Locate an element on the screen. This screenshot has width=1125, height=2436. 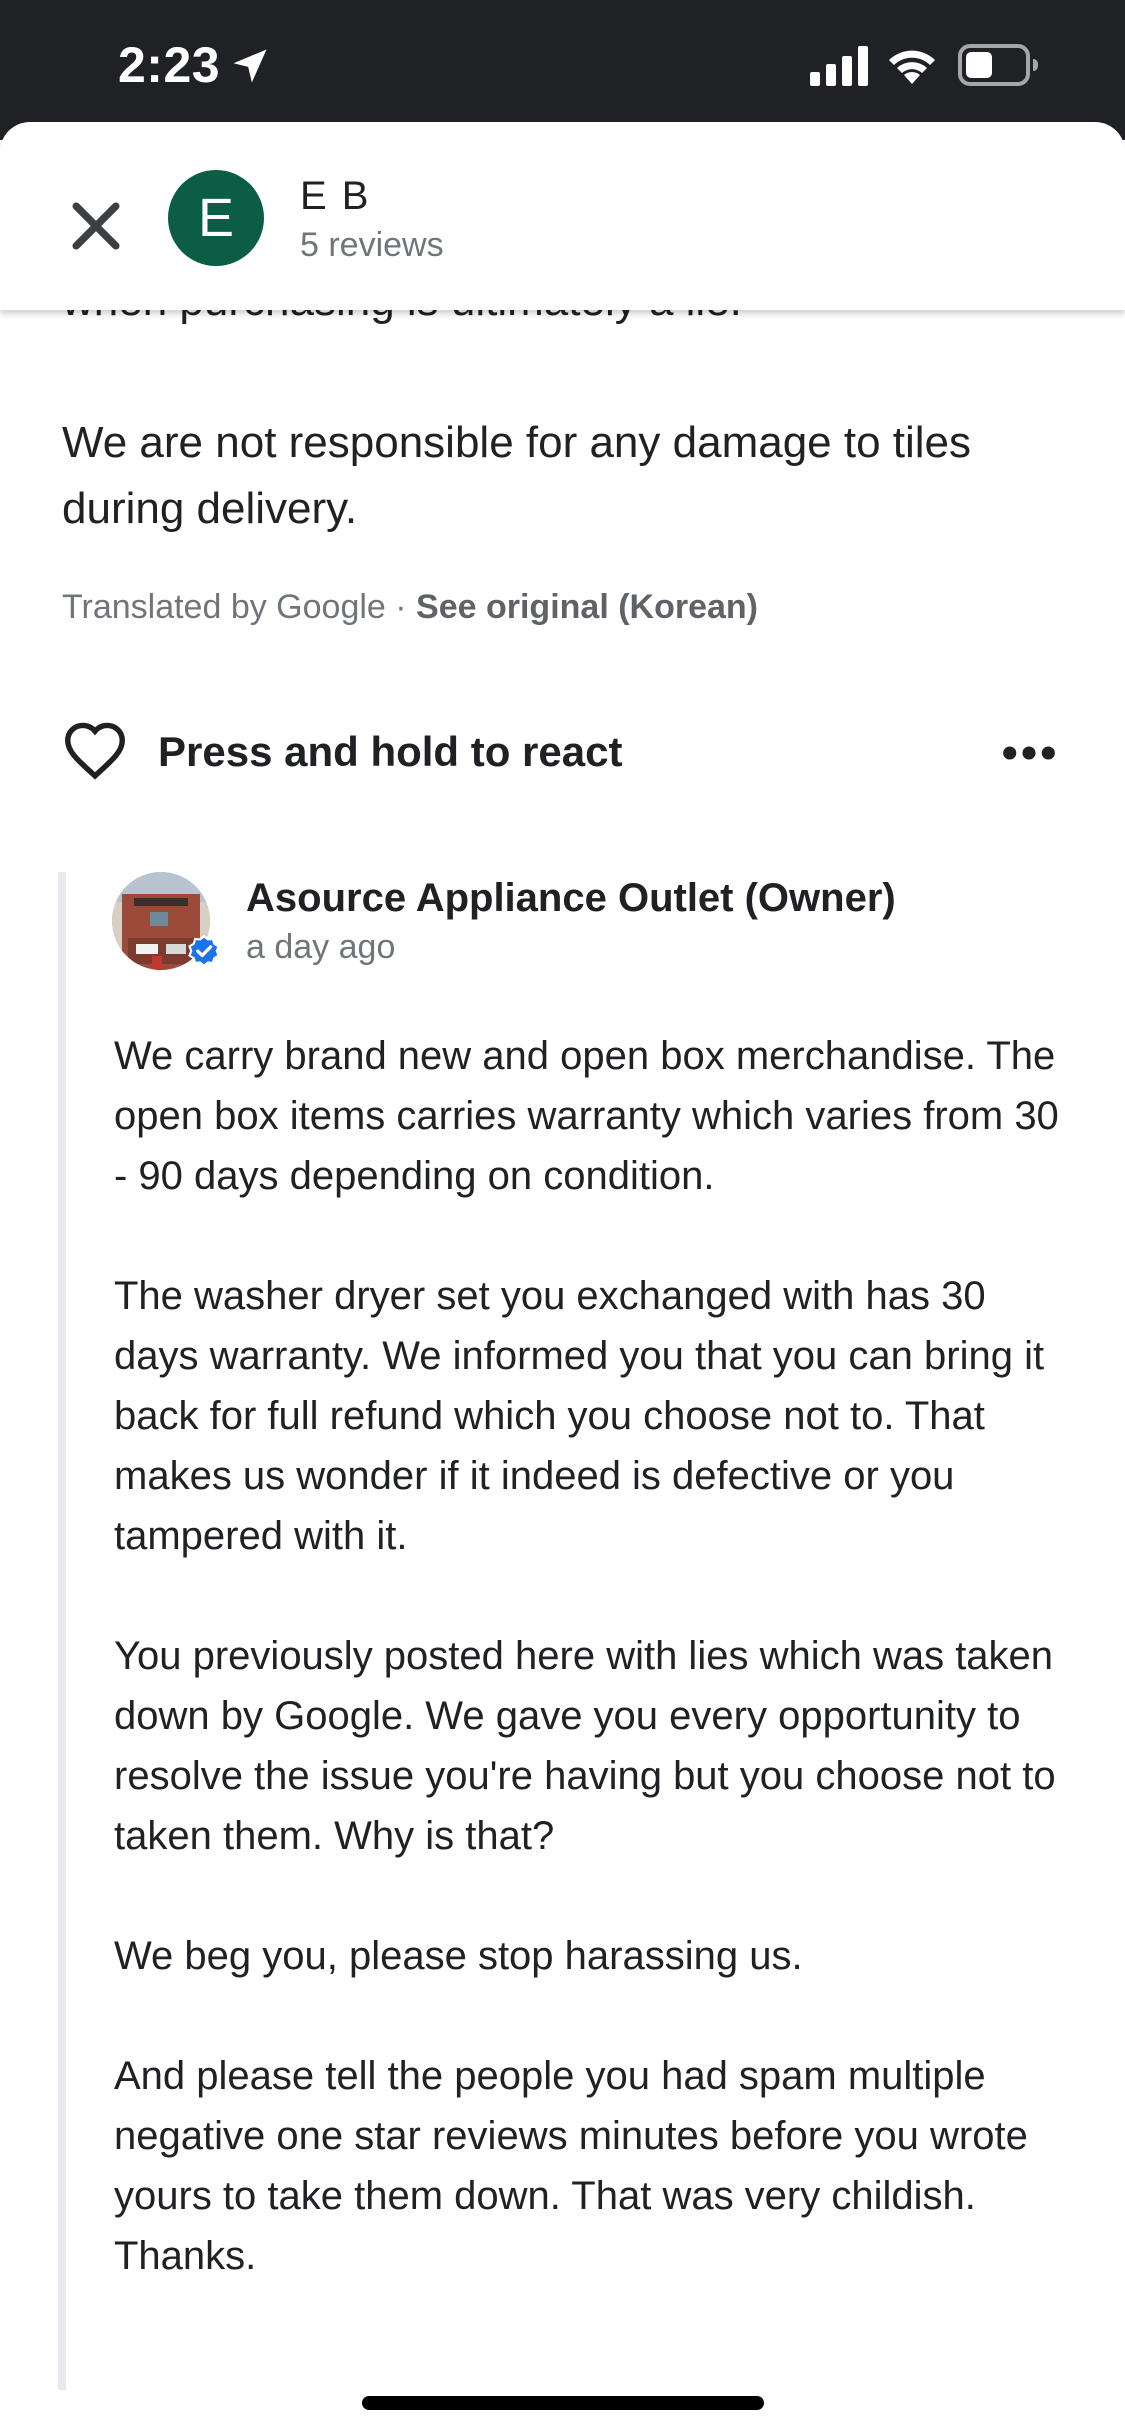
more-horizontal-icon is located at coordinates (1029, 753).